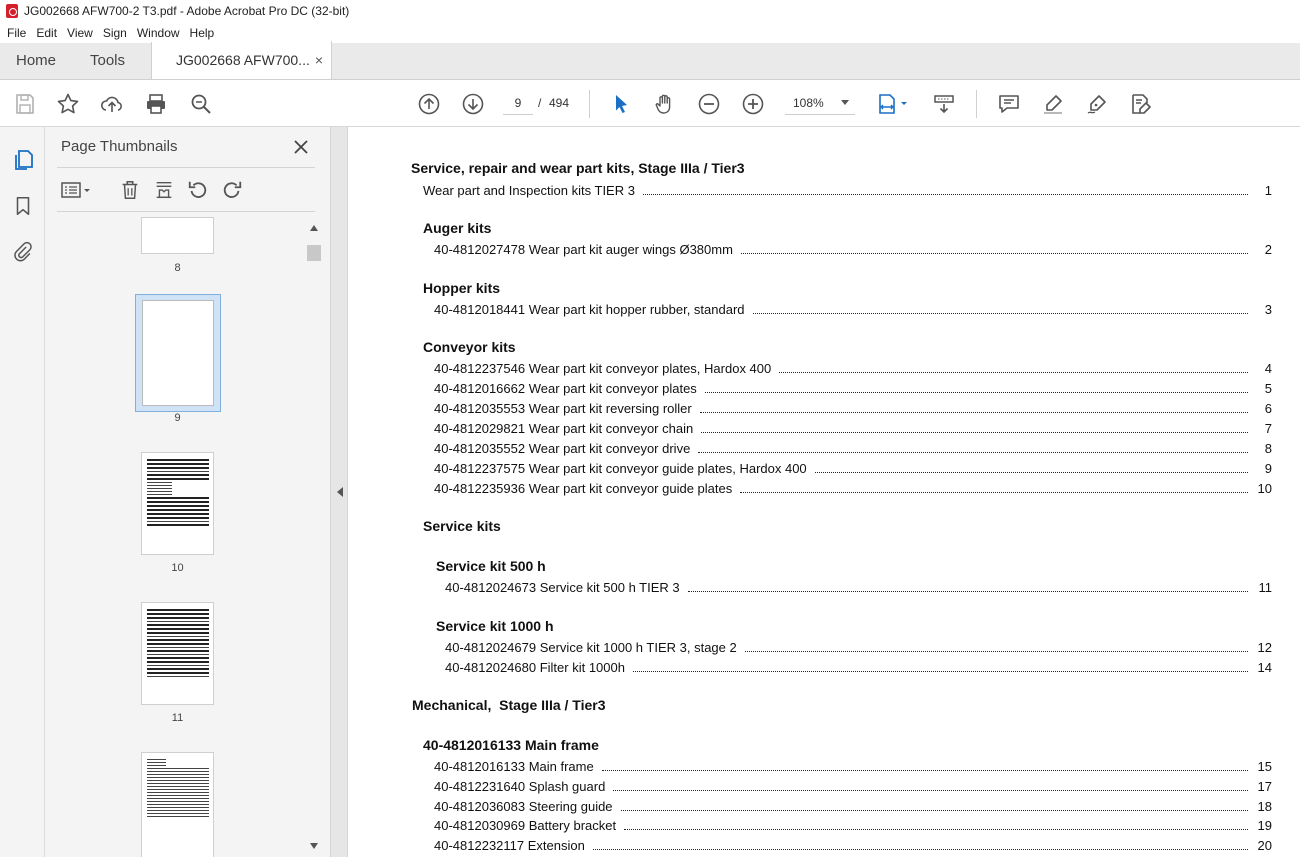 The height and width of the screenshot is (857, 1300). I want to click on rotate-counterclockwise-icon, so click(198, 190).